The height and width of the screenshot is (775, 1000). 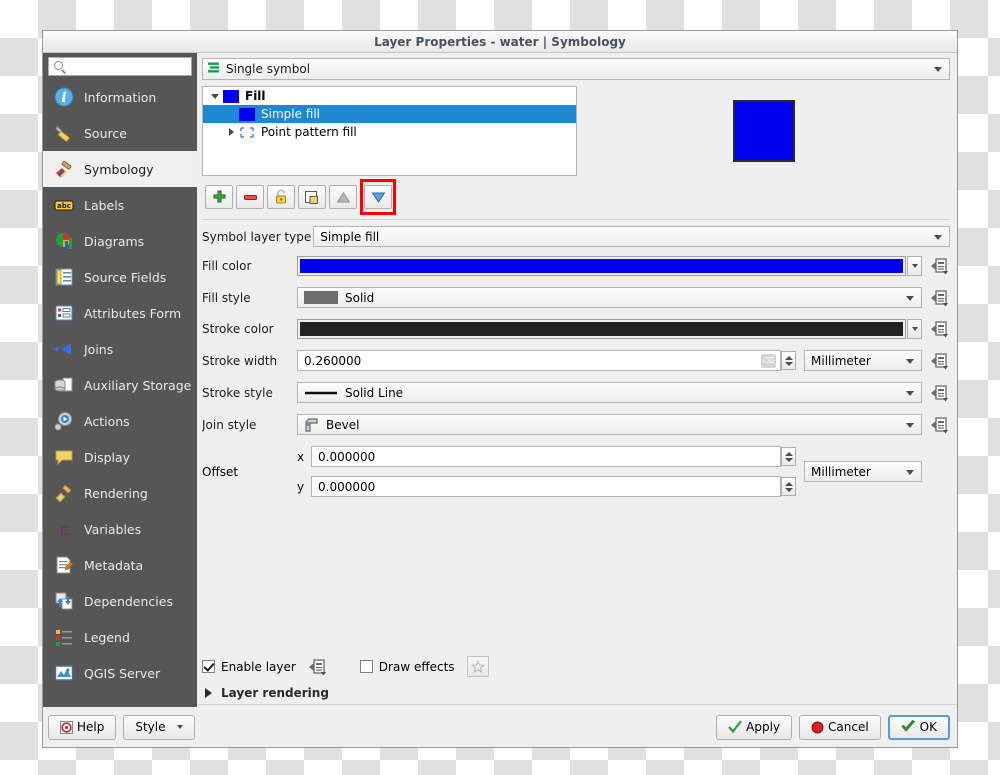 What do you see at coordinates (609, 297) in the screenshot?
I see `fill-style-combo: Solid` at bounding box center [609, 297].